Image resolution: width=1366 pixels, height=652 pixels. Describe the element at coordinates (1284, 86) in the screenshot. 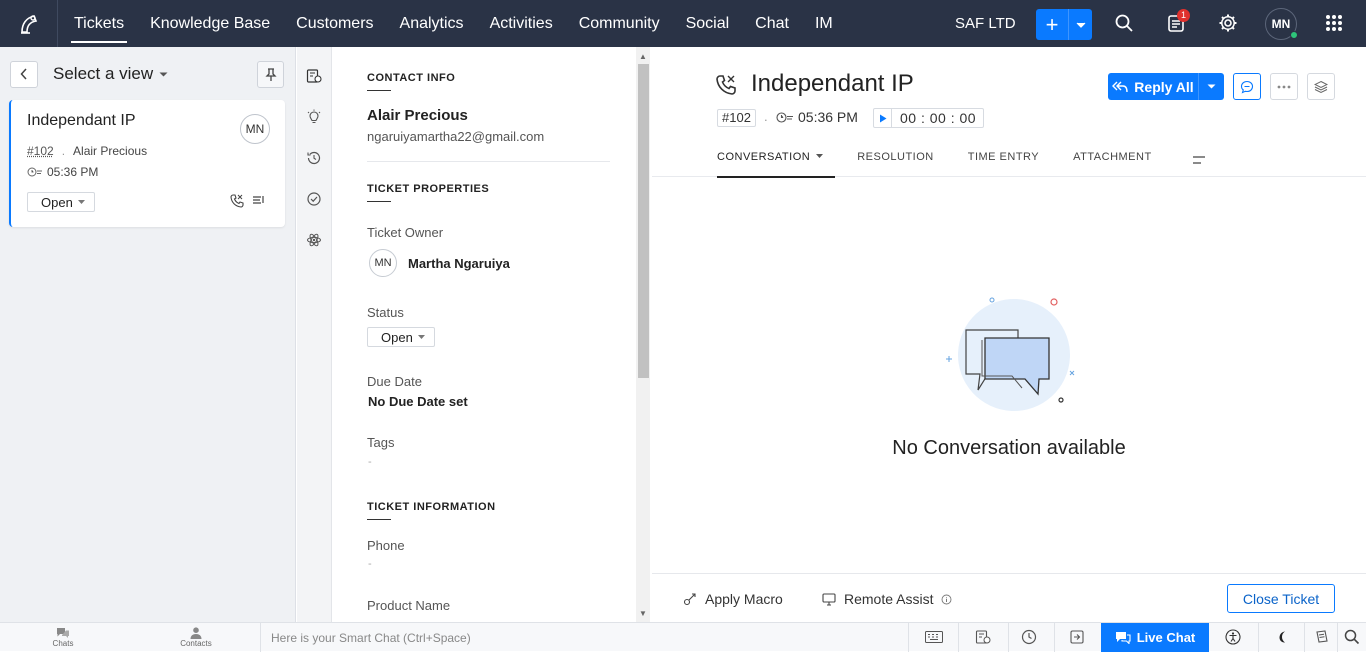

I see `more-options-icon` at that location.